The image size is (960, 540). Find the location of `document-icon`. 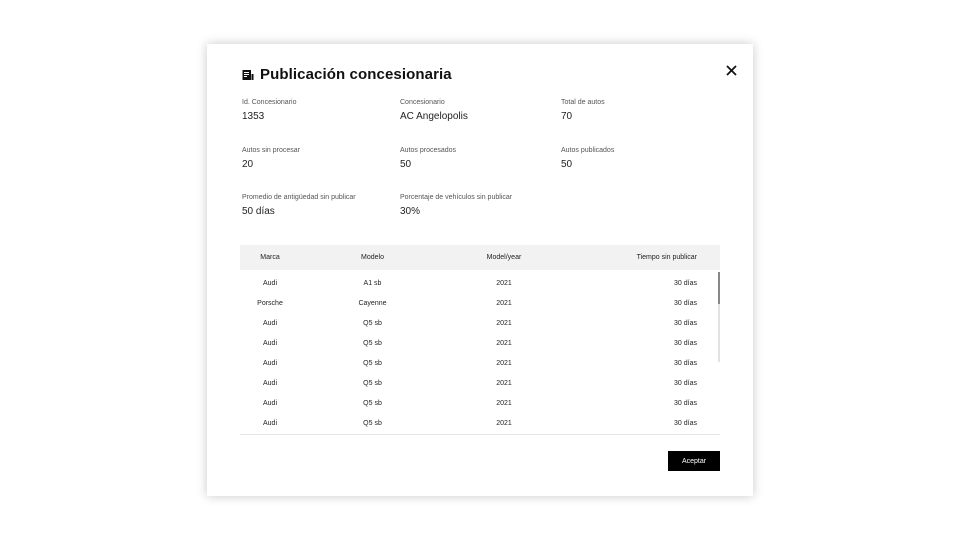

document-icon is located at coordinates (248, 75).